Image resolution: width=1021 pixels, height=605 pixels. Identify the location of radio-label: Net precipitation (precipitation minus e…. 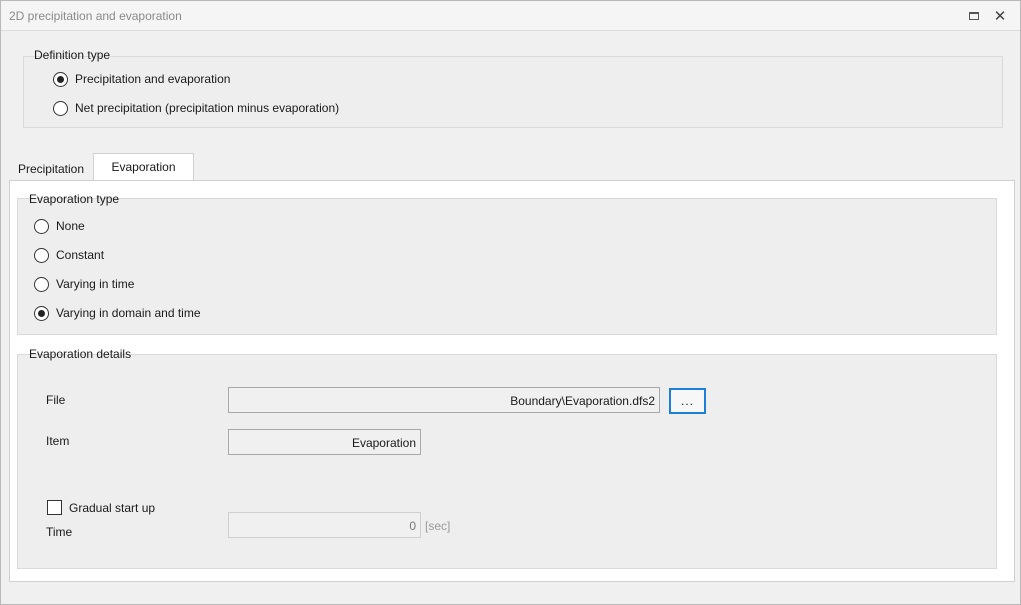
(207, 108).